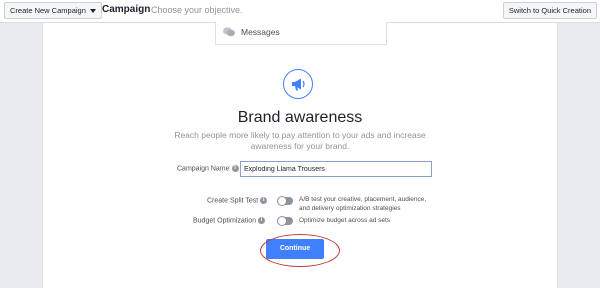 This screenshot has height=288, width=600. Describe the element at coordinates (549, 10) in the screenshot. I see `switch-to-quick-creation-button: Switch to Quick Creation` at that location.